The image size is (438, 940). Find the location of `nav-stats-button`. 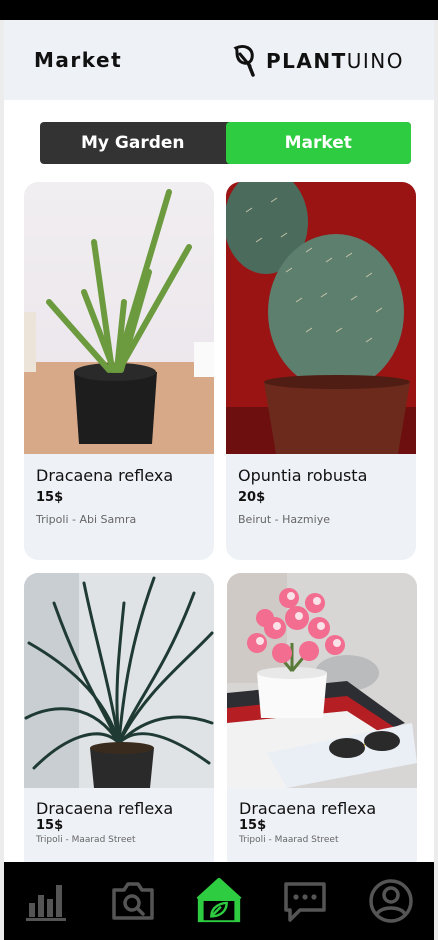

nav-stats-button is located at coordinates (47, 901).